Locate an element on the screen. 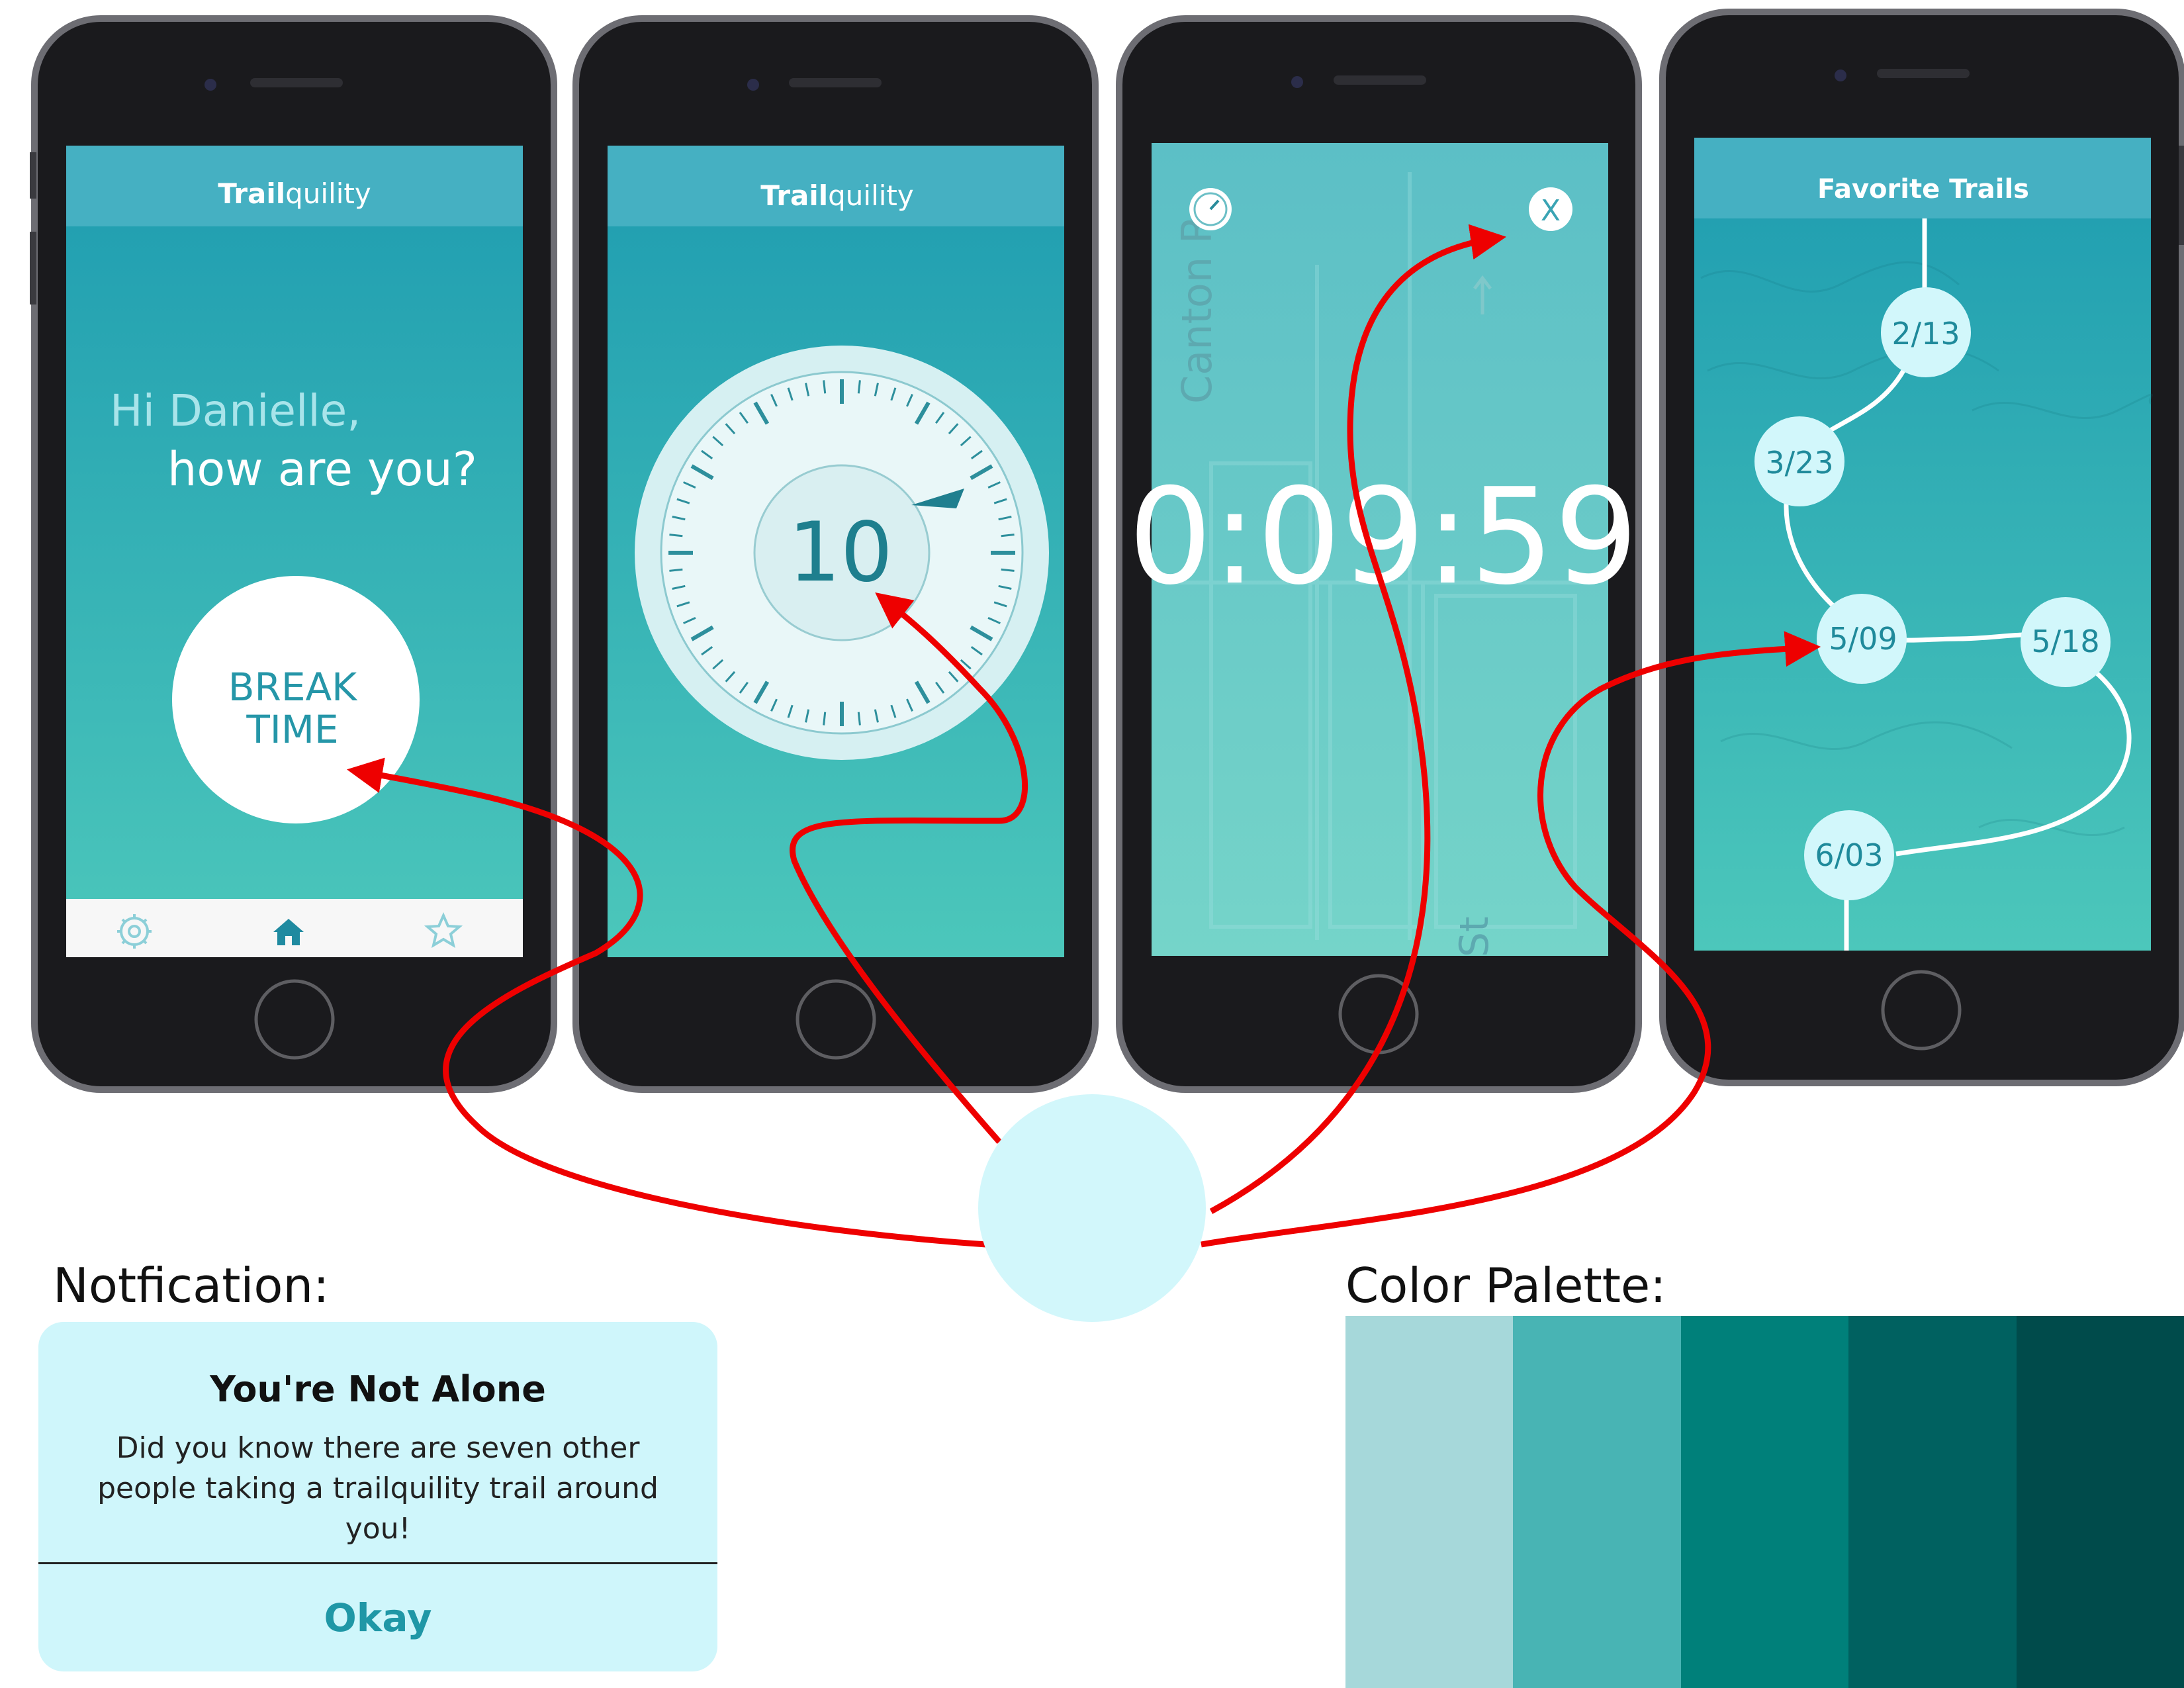 This screenshot has width=2184, height=1688. notification-section-label: Notfication: is located at coordinates (192, 1285).